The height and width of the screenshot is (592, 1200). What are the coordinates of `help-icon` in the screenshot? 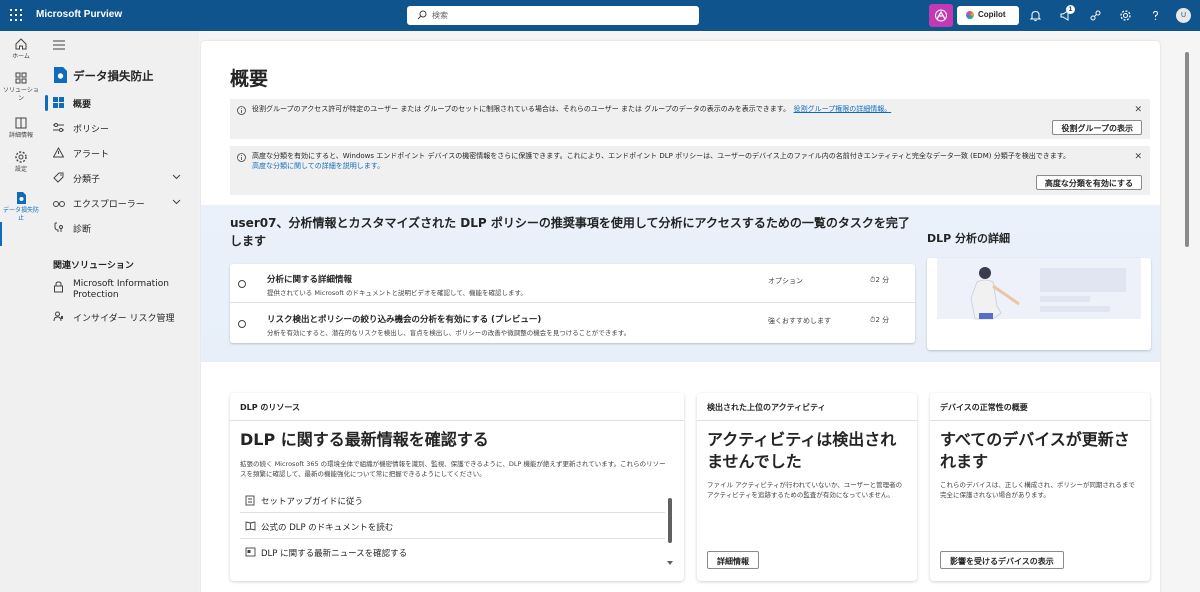 It's located at (1155, 15).